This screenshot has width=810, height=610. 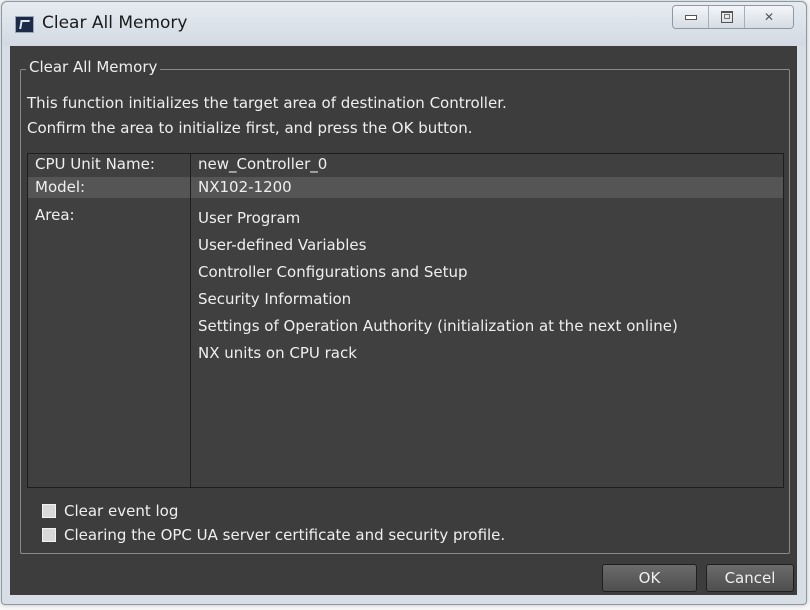 I want to click on model-label: Model:, so click(x=60, y=187).